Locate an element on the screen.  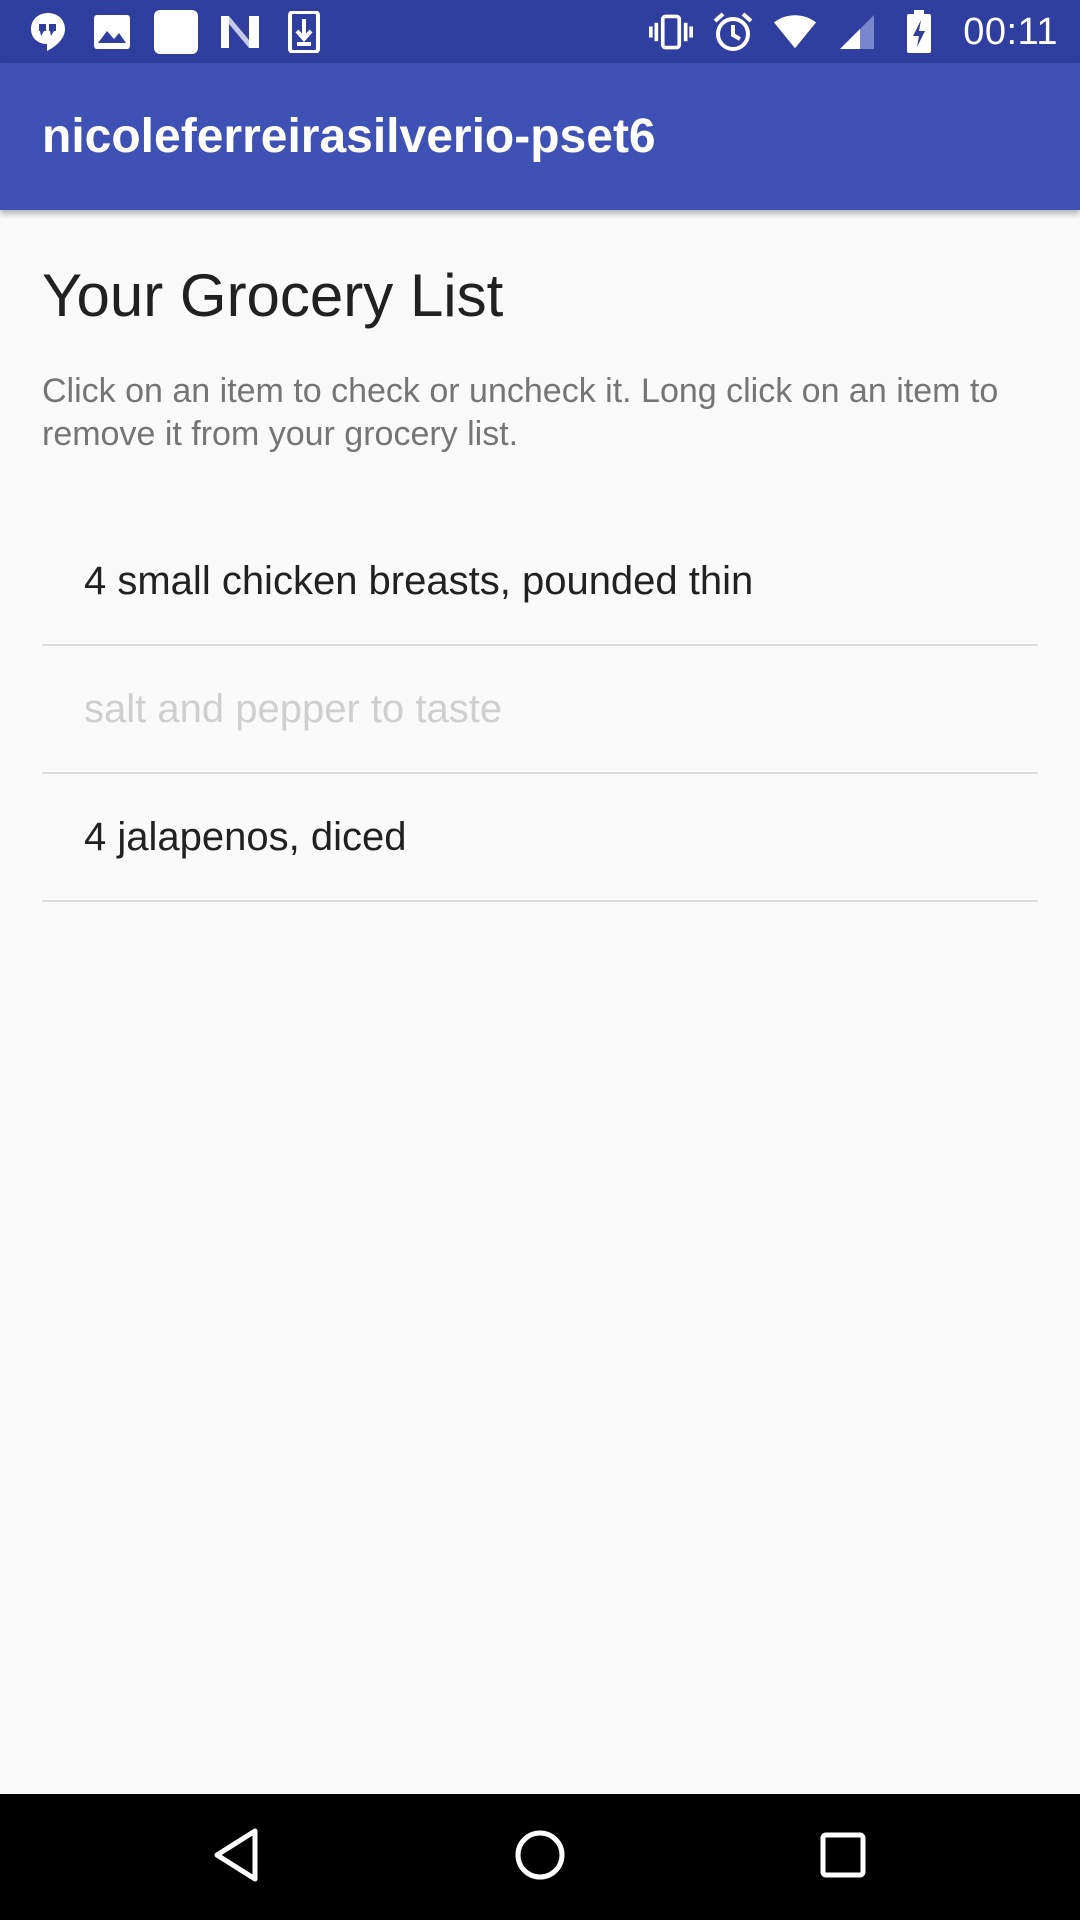
app-bar: nicoleferreirasilverio-pset6 is located at coordinates (540, 136).